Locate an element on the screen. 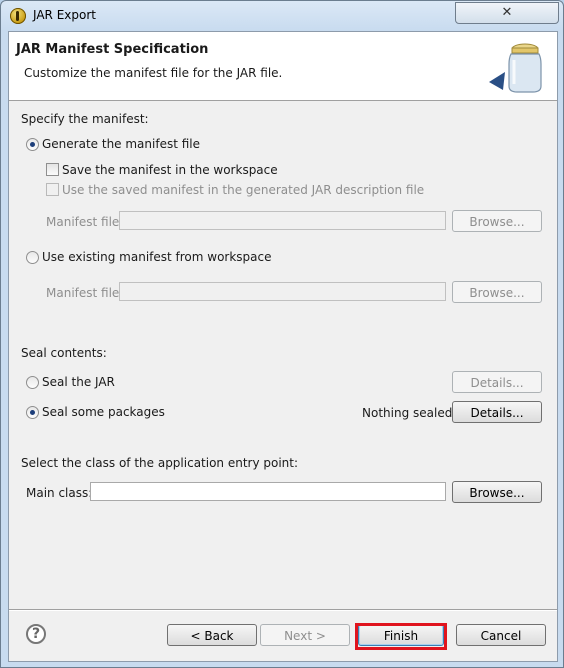 This screenshot has width=564, height=668. close-icon: ✕ is located at coordinates (507, 12).